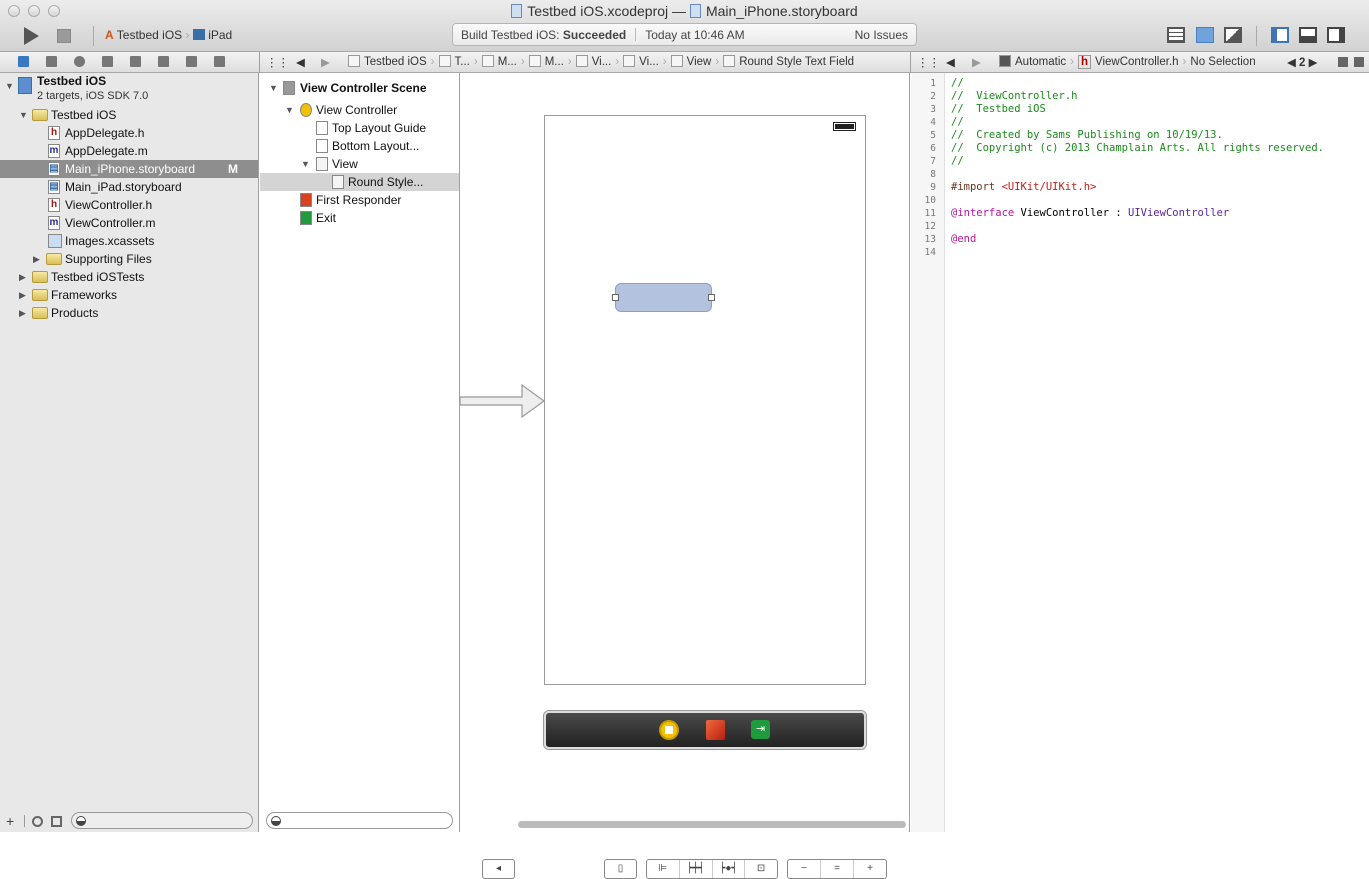 Image resolution: width=1369 pixels, height=879 pixels. Describe the element at coordinates (663, 869) in the screenshot. I see `align-icon: ⊫` at that location.